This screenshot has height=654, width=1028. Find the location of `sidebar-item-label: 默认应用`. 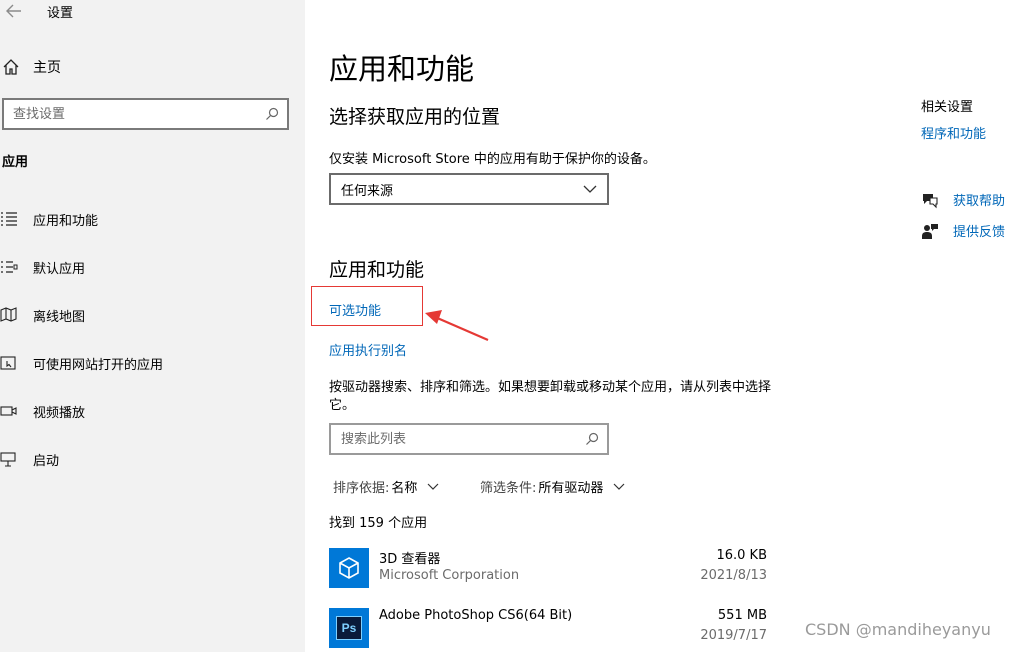

sidebar-item-label: 默认应用 is located at coordinates (59, 269).